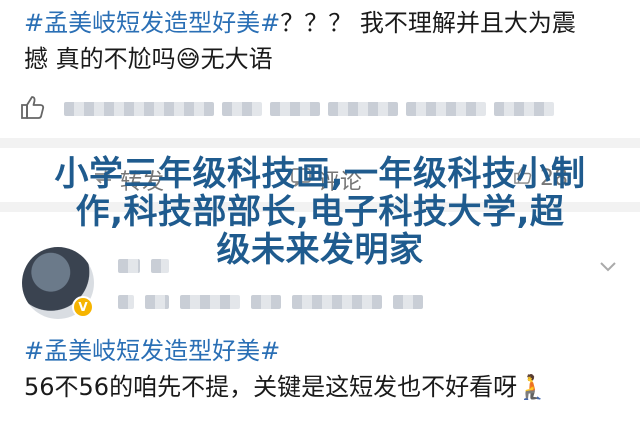 The image size is (640, 421). Describe the element at coordinates (271, 303) in the screenshot. I see `blurred-post-meta` at that location.